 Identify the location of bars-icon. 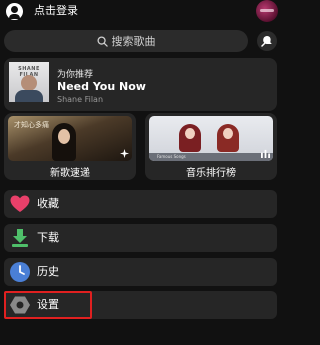
(265, 153).